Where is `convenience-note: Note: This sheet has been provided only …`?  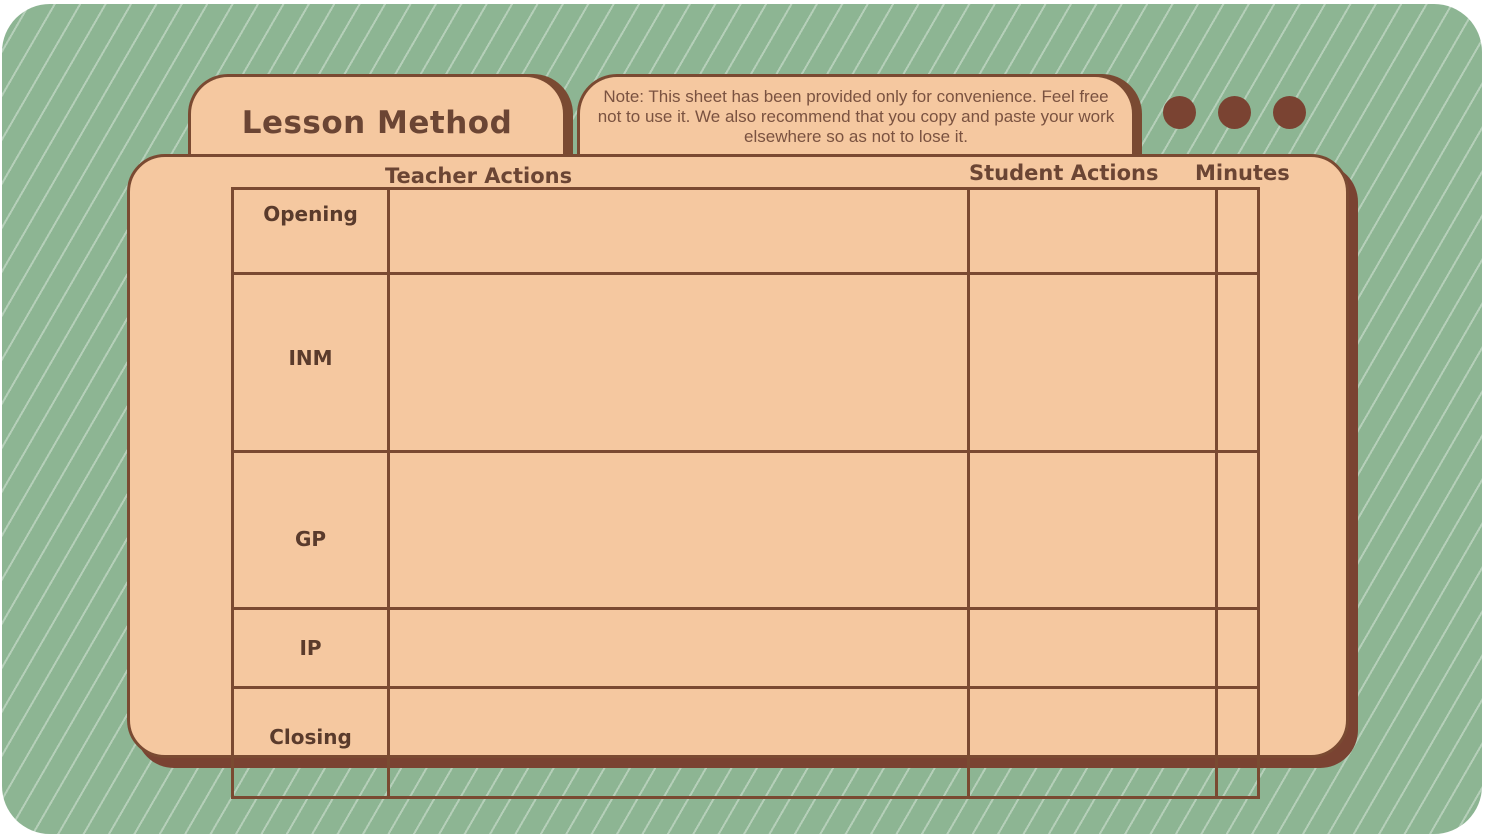
convenience-note: Note: This sheet has been provided only … is located at coordinates (856, 116).